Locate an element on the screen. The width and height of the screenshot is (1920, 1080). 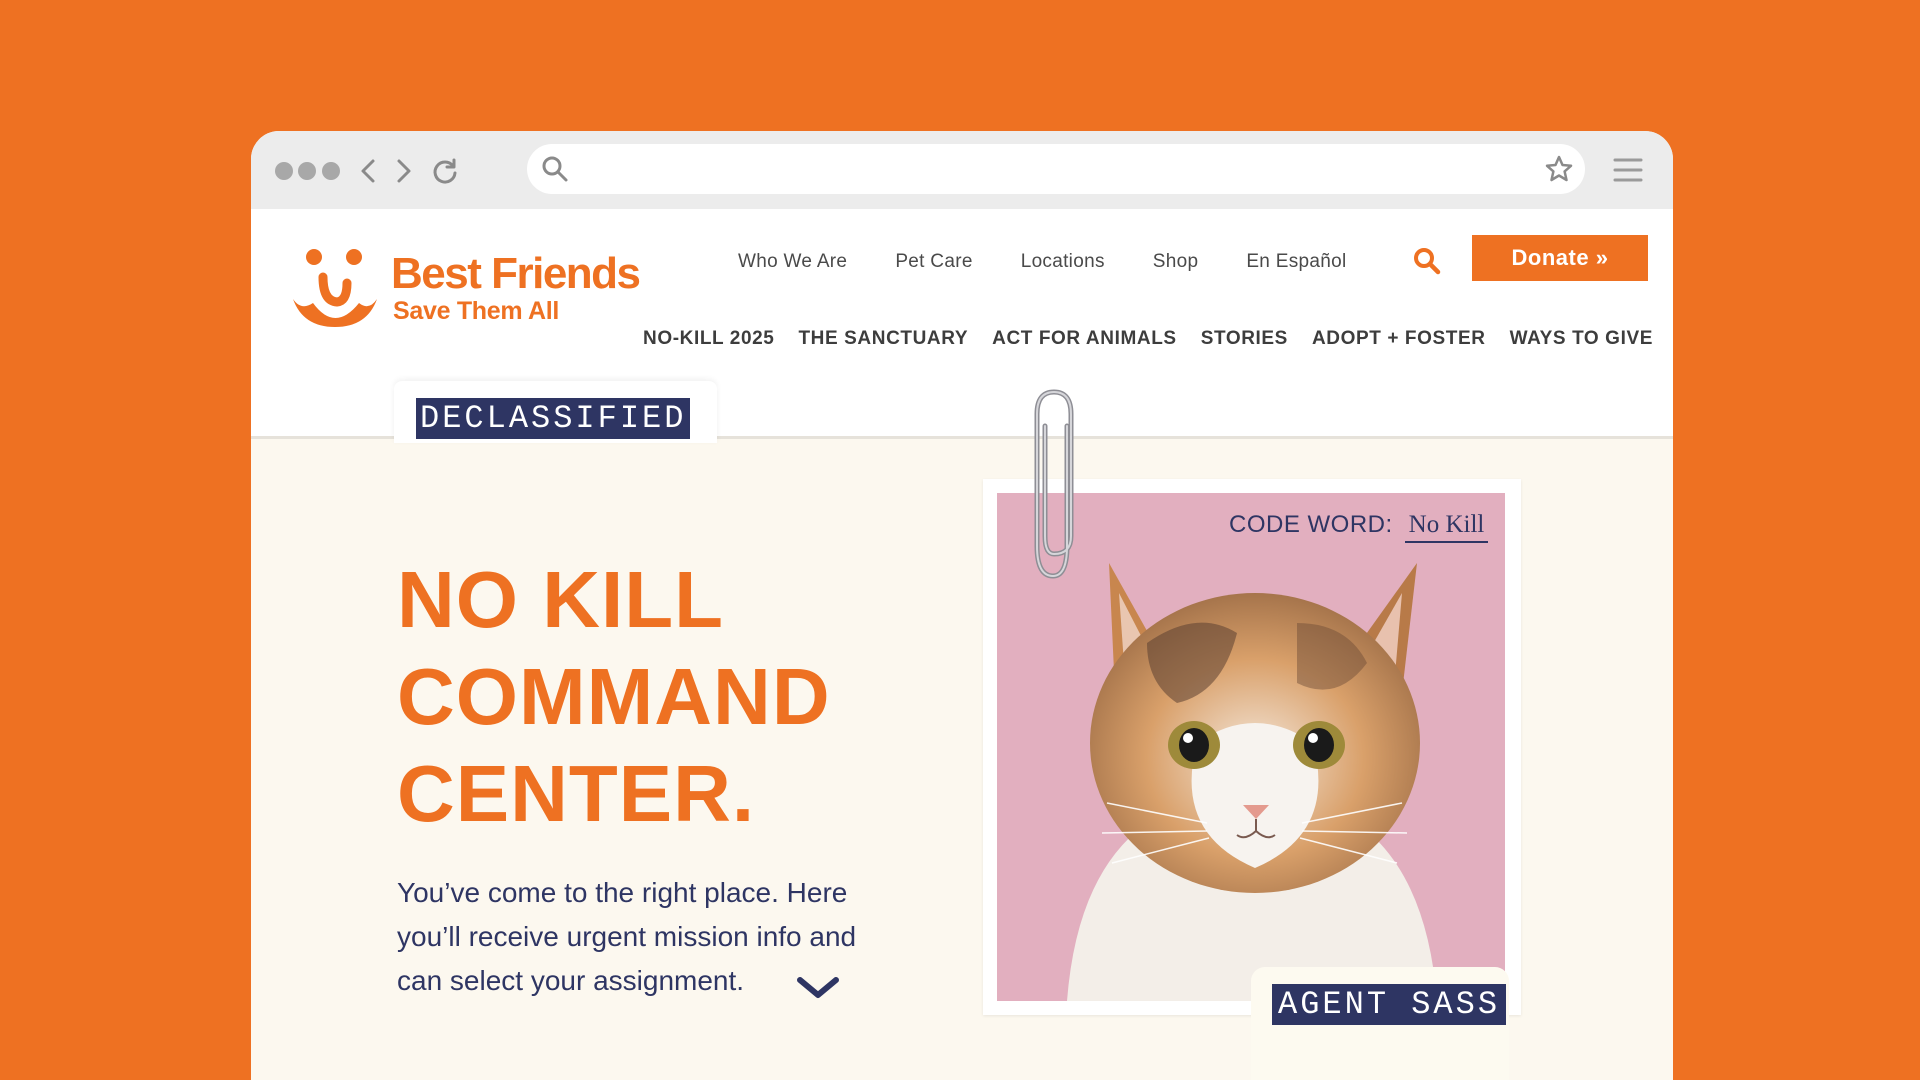
nav-the-sanctuary: THE SANCTUARY is located at coordinates (883, 339).